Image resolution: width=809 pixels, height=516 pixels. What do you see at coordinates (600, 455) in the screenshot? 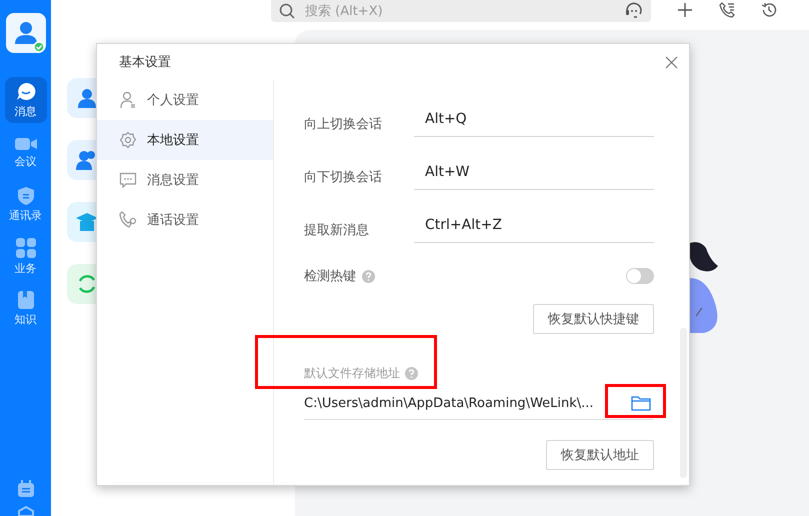
I see `restore-path-button: 恢复默认地址` at bounding box center [600, 455].